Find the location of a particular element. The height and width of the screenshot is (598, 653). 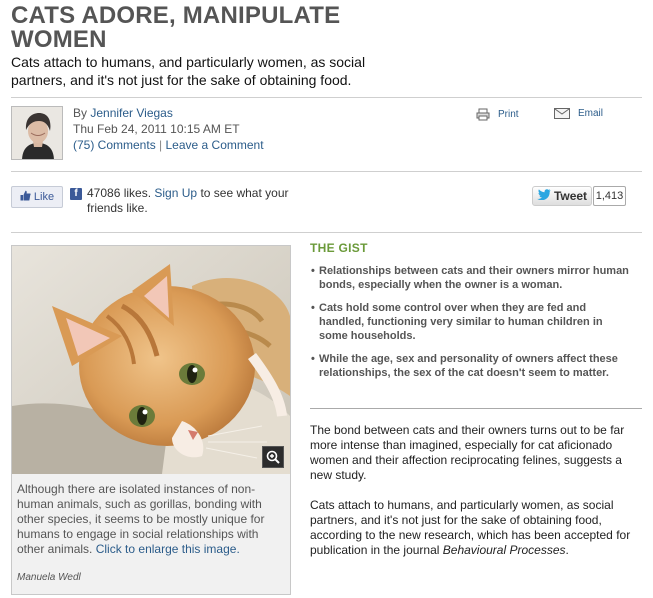

email-button: Email is located at coordinates (578, 113).